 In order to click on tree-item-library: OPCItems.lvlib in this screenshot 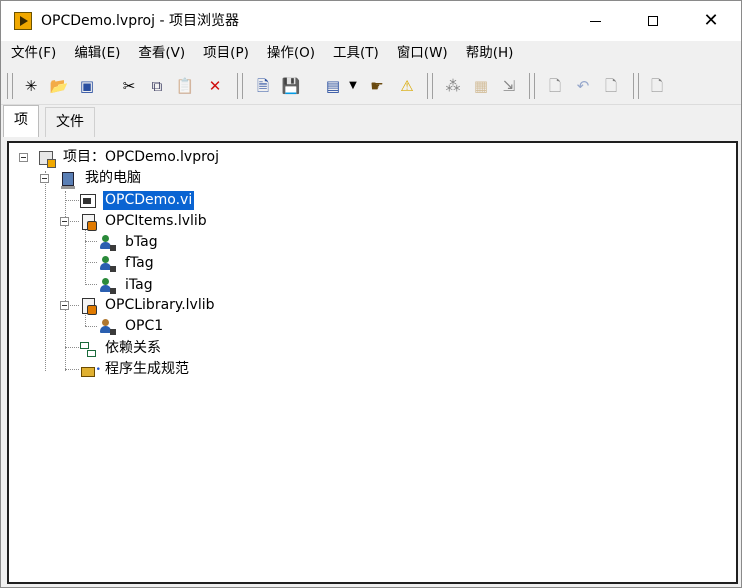, I will do `click(144, 221)`.